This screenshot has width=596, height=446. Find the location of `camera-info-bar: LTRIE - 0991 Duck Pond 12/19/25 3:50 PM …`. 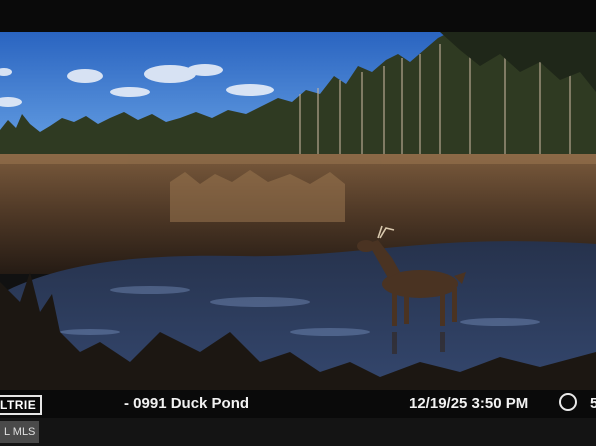

camera-info-bar: LTRIE - 0991 Duck Pond 12/19/25 3:50 PM … is located at coordinates (298, 404).